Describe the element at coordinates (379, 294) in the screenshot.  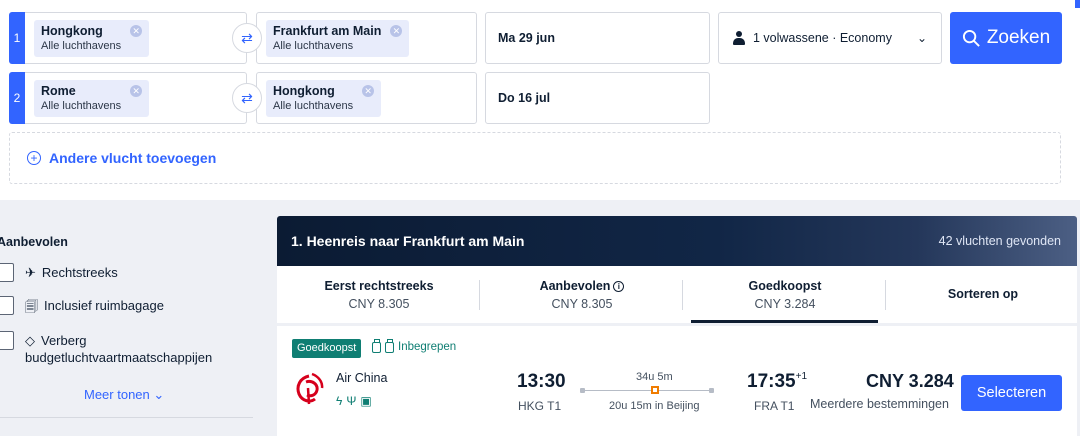
I see `tab-direct-first: Eerst rechtstreeks CNY 8.305` at that location.